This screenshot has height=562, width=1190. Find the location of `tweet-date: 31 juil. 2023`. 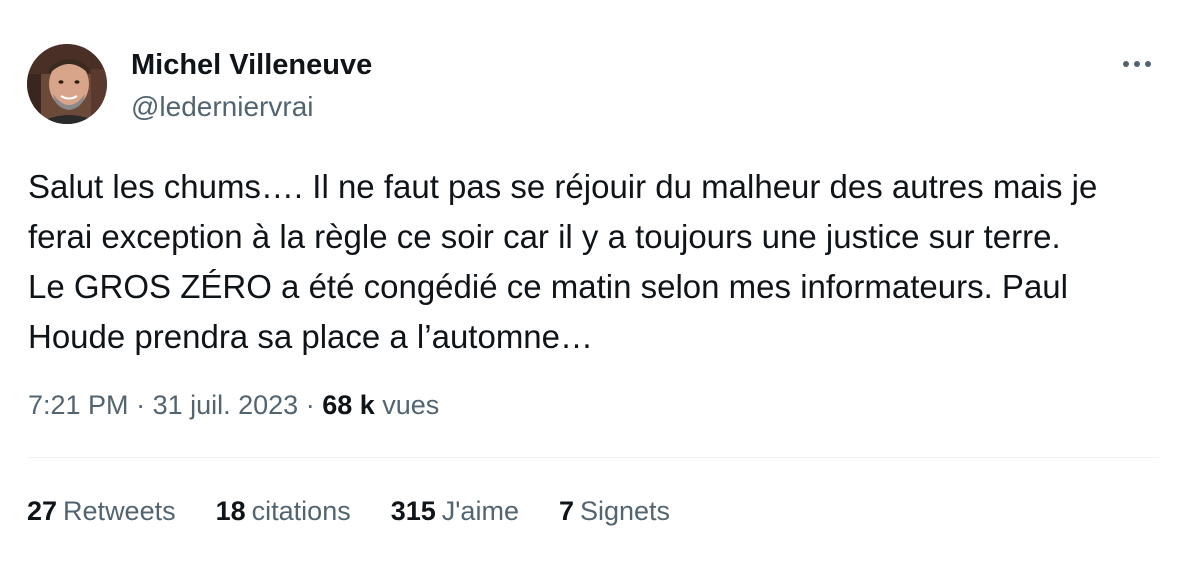

tweet-date: 31 juil. 2023 is located at coordinates (226, 405).